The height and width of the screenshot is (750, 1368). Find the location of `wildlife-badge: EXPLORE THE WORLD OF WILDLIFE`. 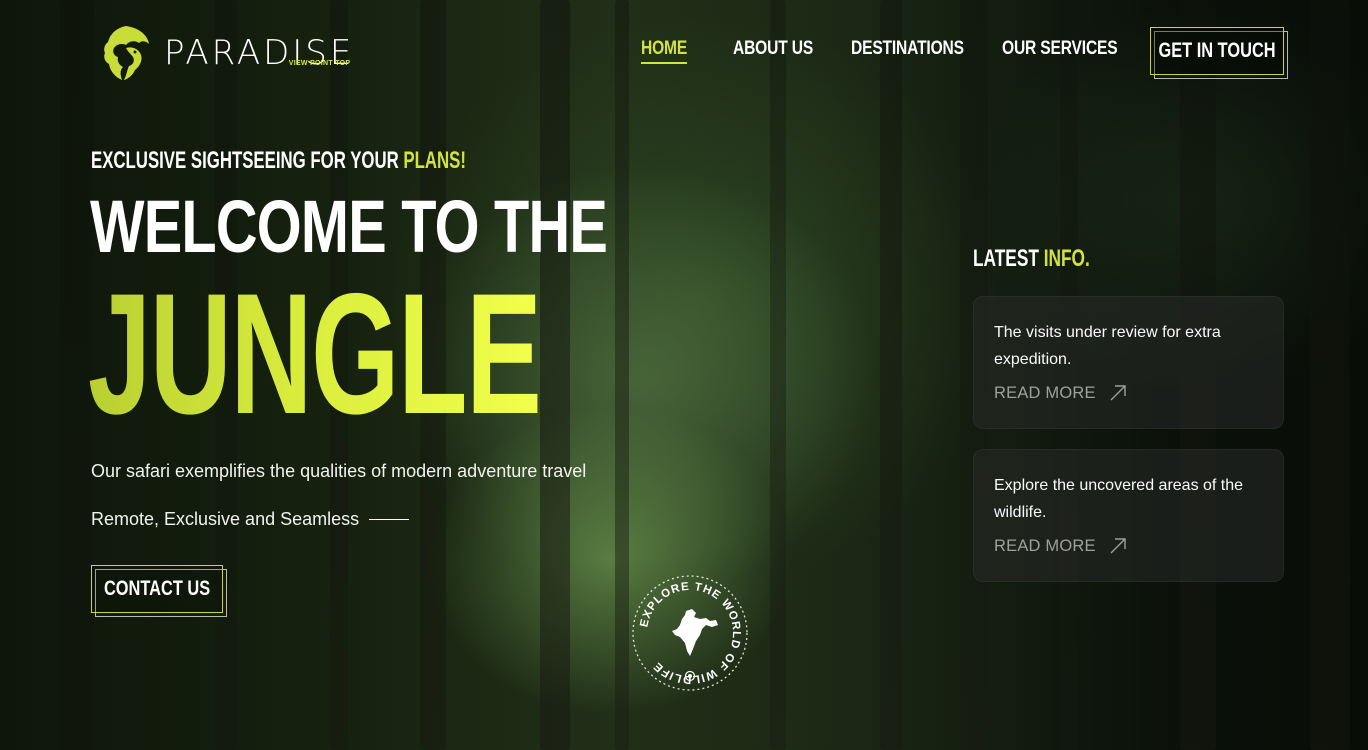

wildlife-badge: EXPLORE THE WORLD OF WILDLIFE is located at coordinates (690, 633).